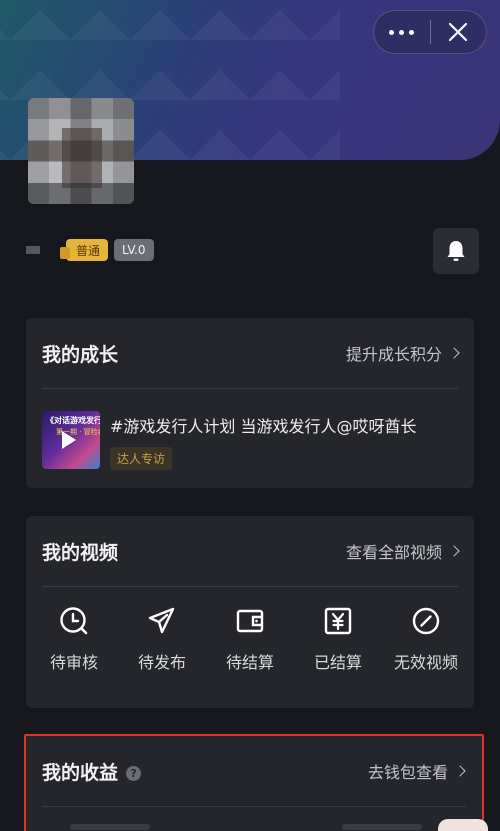 This screenshot has height=831, width=500. Describe the element at coordinates (254, 771) in the screenshot. I see `income-card-header: 我的收益? 去钱包查看` at that location.